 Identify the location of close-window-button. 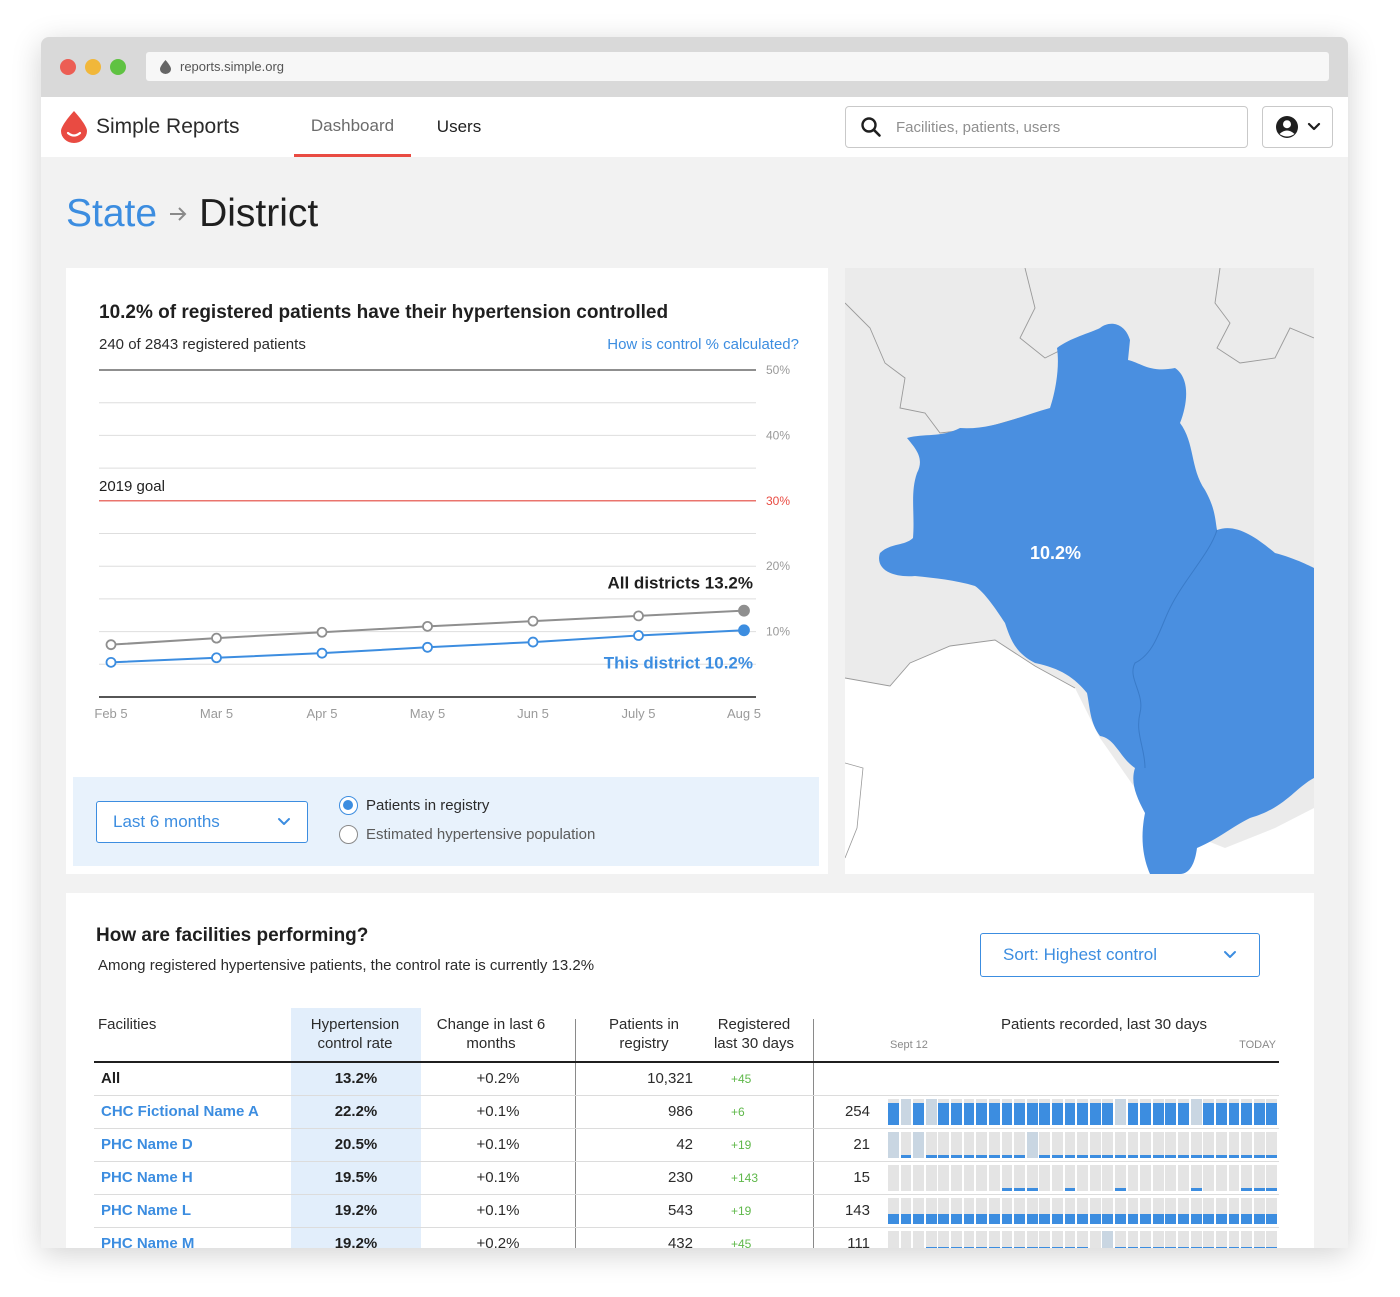
(68, 67).